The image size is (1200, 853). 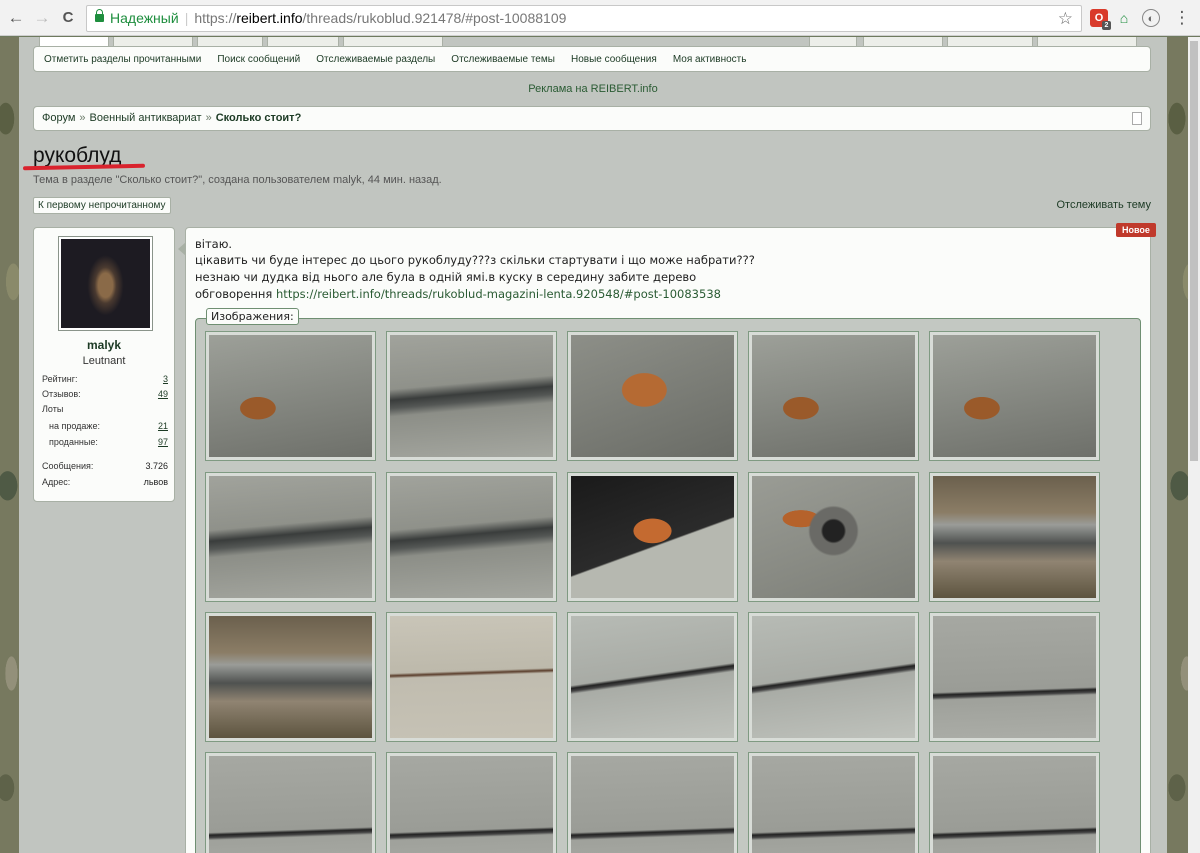 What do you see at coordinates (105, 394) in the screenshot?
I see `stat-reviews: Отзывов: 49` at bounding box center [105, 394].